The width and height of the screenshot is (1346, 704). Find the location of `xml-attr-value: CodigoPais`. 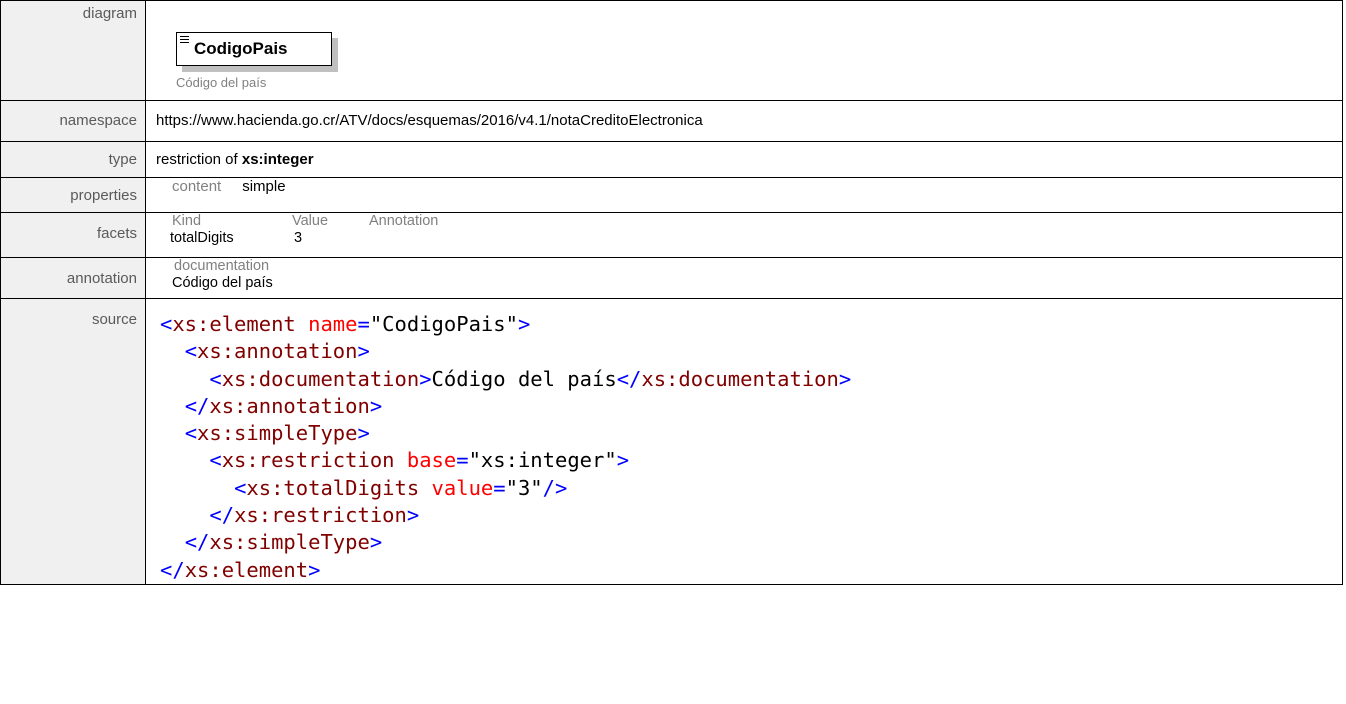

xml-attr-value: CodigoPais is located at coordinates (444, 324).